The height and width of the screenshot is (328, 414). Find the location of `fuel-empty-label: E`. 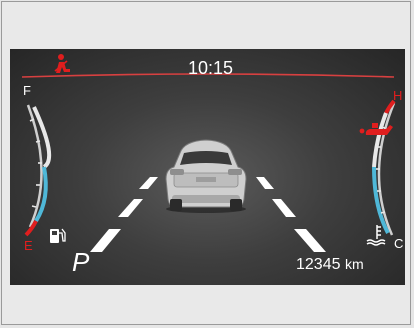

fuel-empty-label: E is located at coordinates (28, 245).